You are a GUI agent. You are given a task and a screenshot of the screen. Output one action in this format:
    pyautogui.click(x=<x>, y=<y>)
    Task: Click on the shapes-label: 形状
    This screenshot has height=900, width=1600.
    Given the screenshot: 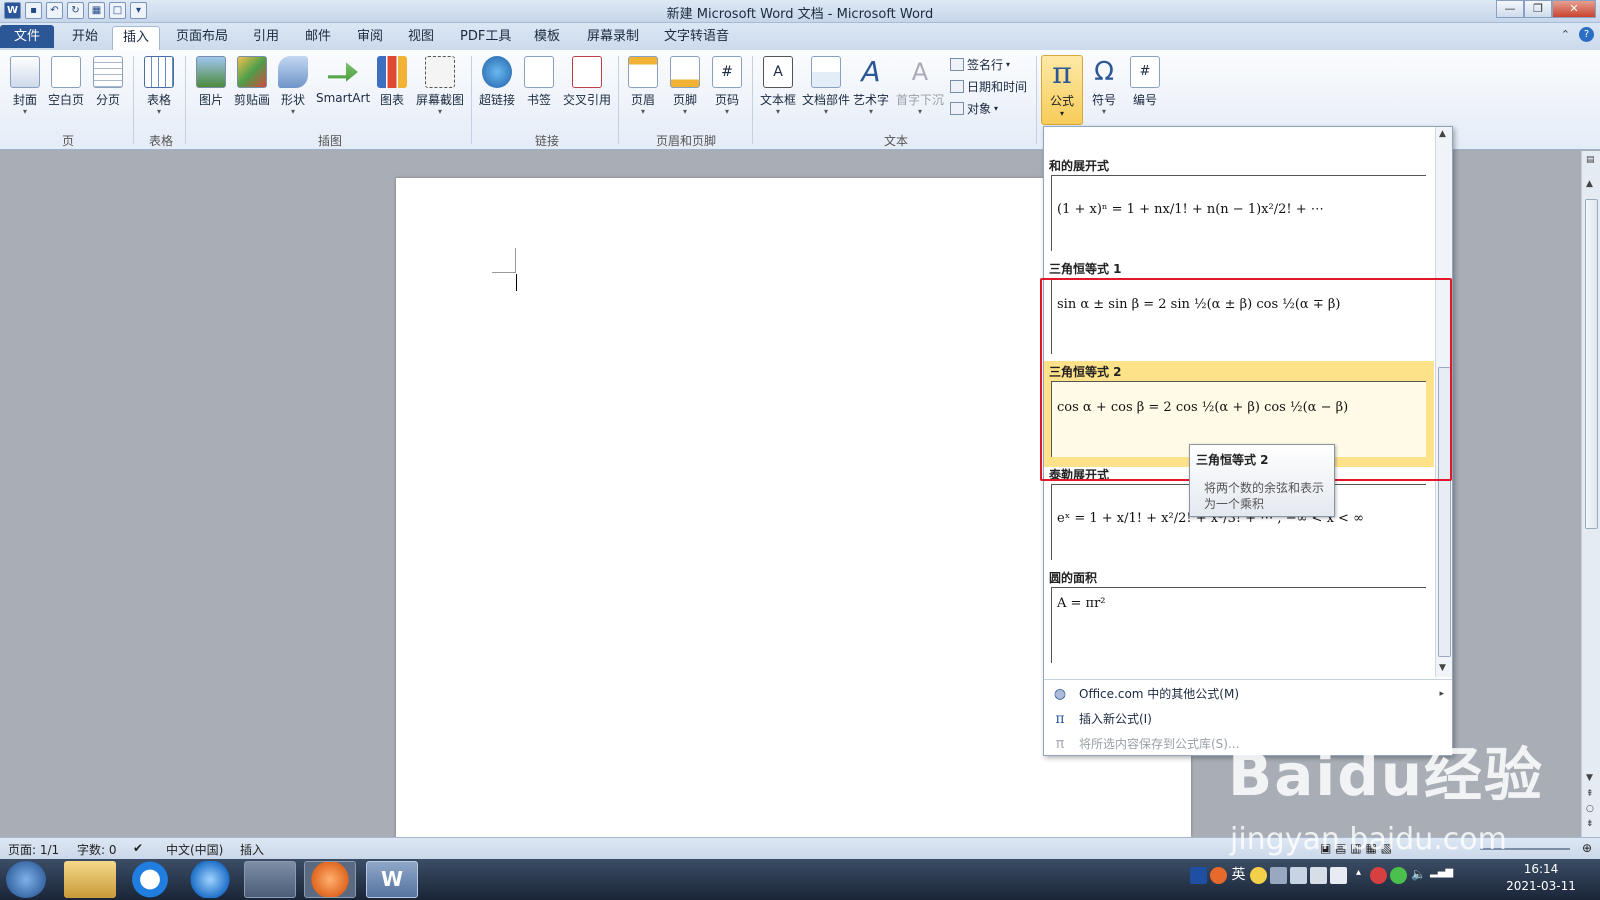 What is the action you would take?
    pyautogui.click(x=292, y=100)
    